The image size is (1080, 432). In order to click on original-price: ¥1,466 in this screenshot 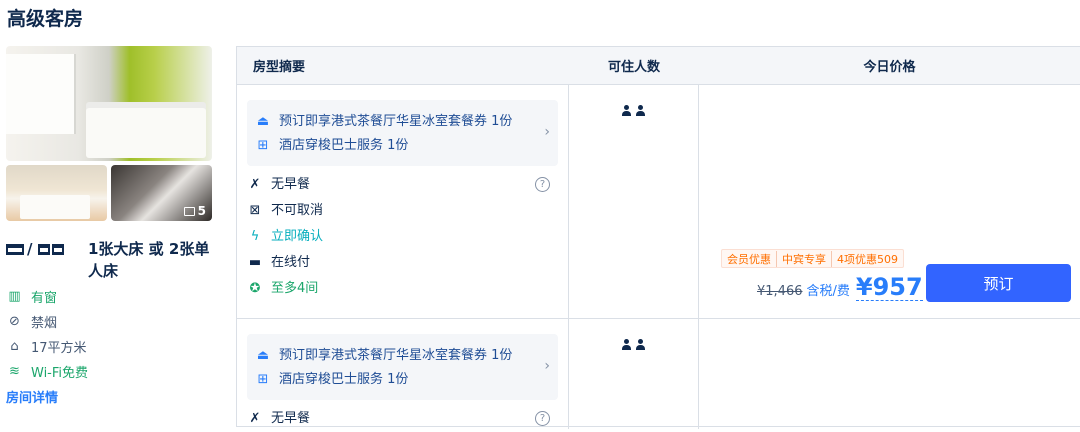, I will do `click(780, 291)`.